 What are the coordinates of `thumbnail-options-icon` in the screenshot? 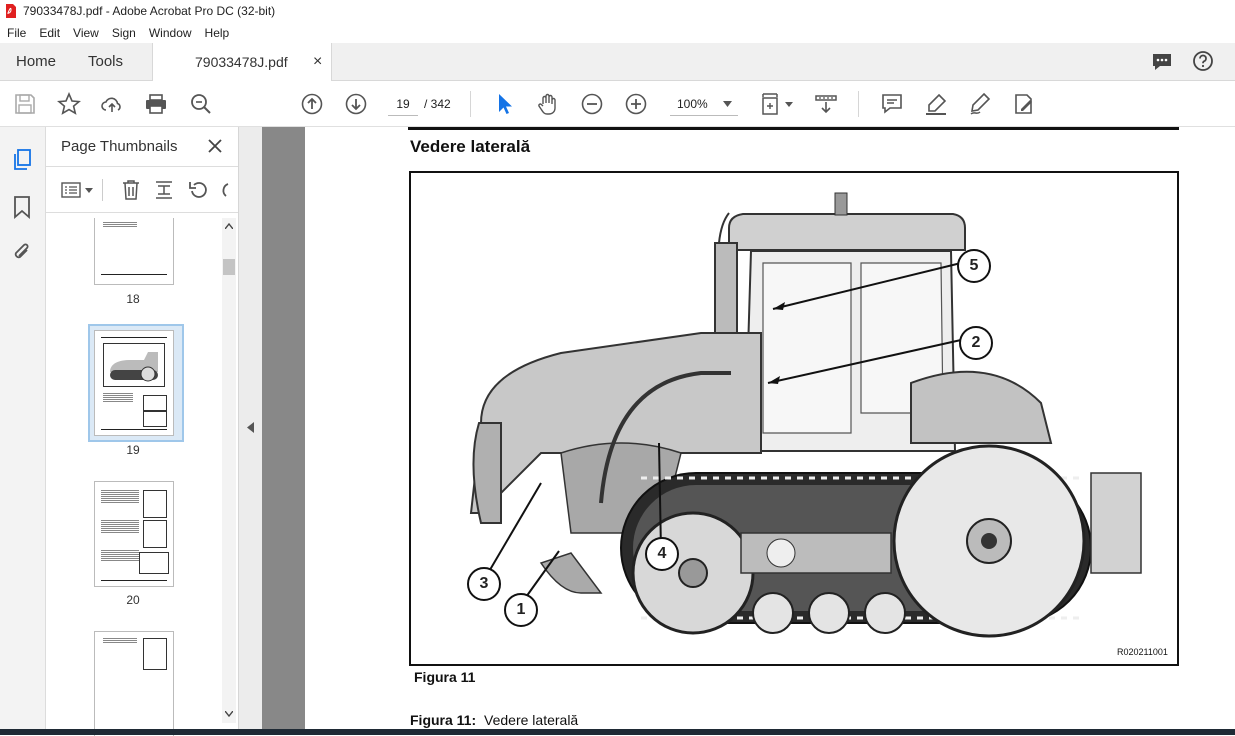 It's located at (78, 190).